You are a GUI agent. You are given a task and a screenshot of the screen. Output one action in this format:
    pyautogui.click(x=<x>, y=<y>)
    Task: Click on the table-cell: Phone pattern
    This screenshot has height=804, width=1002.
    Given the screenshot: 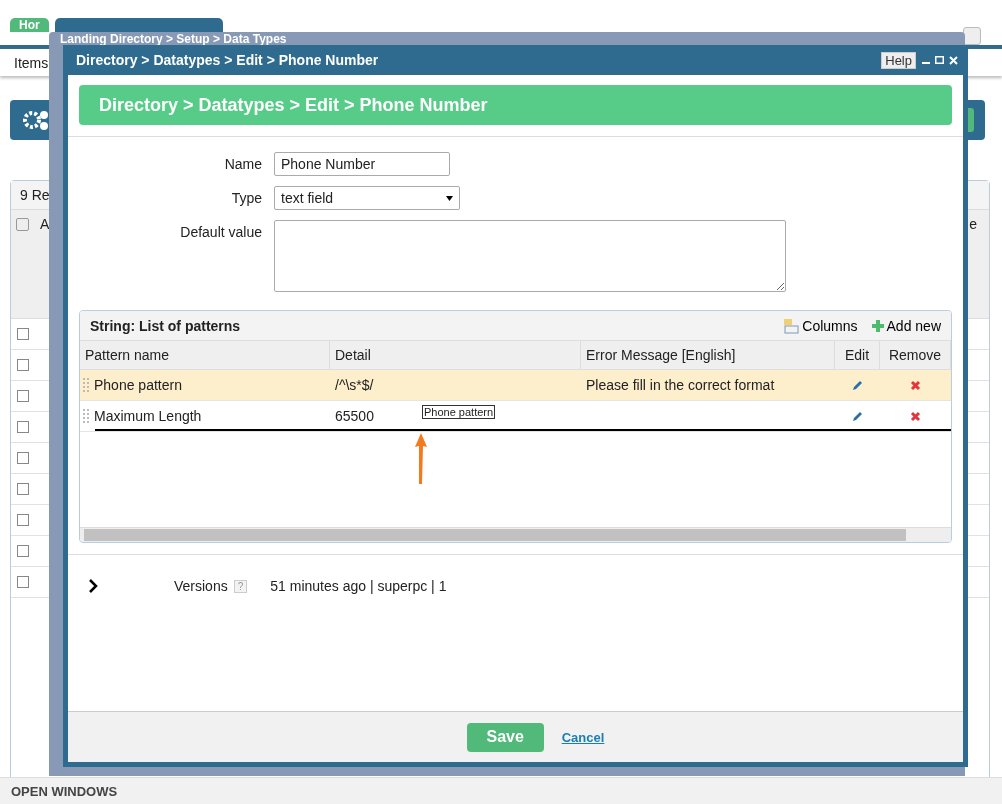 What is the action you would take?
    pyautogui.click(x=138, y=385)
    